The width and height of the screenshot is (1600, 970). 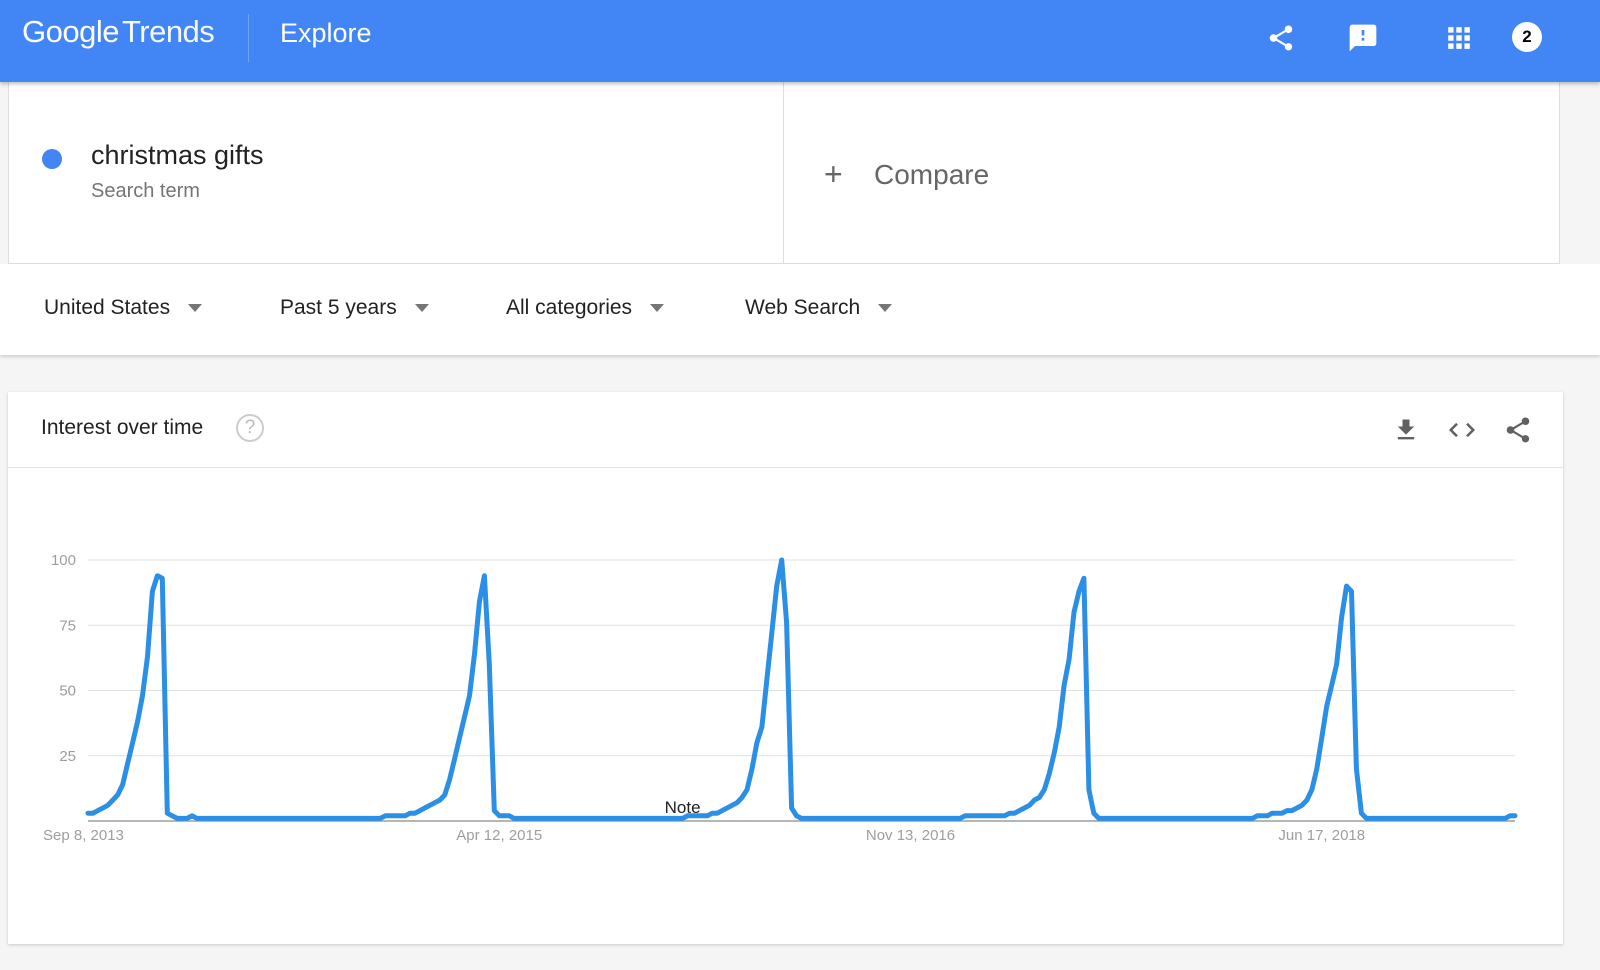 What do you see at coordinates (326, 33) in the screenshot?
I see `page-title: Explore` at bounding box center [326, 33].